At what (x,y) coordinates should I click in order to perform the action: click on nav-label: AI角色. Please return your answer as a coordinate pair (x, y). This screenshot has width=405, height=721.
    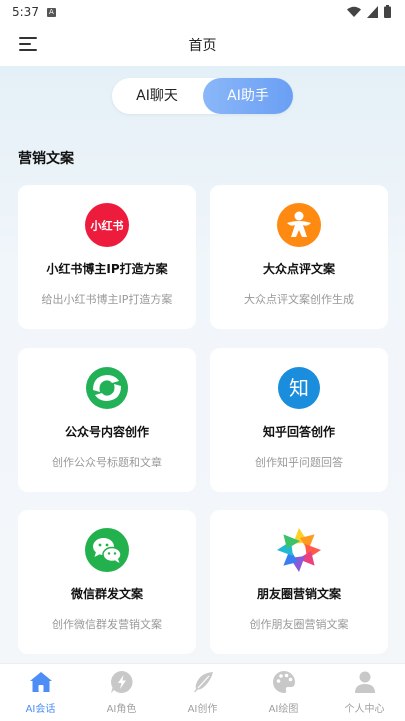
    Looking at the image, I should click on (121, 709).